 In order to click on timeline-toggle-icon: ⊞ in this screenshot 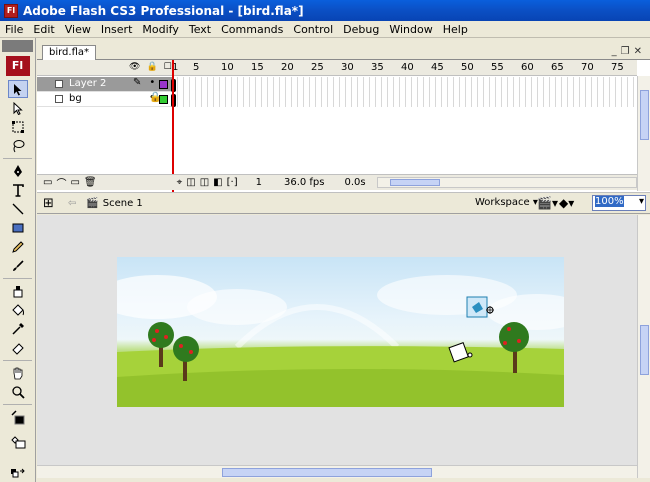, I will do `click(48, 203)`.